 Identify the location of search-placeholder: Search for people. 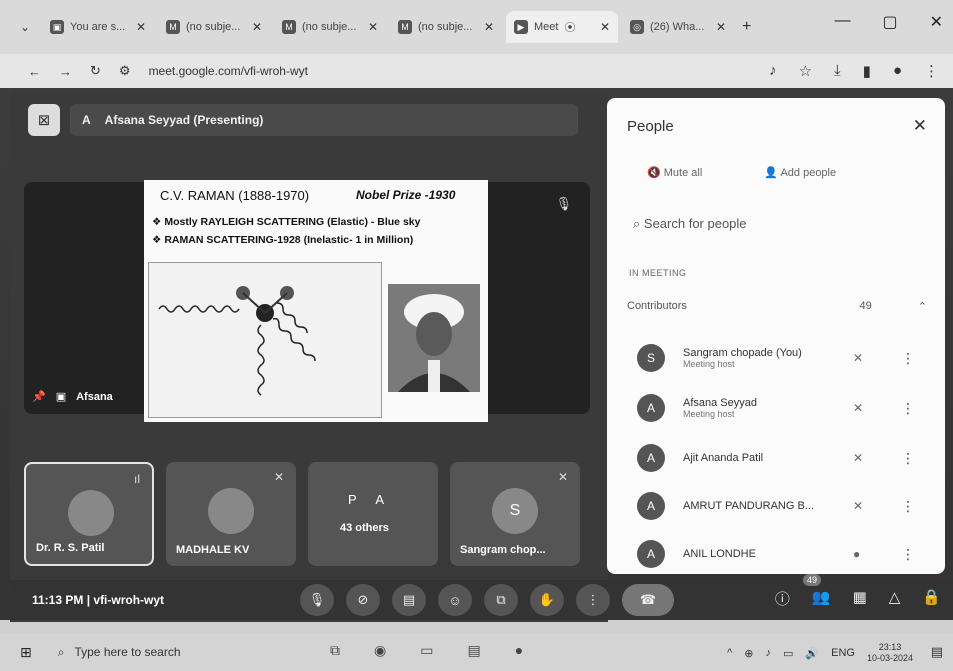
(695, 223).